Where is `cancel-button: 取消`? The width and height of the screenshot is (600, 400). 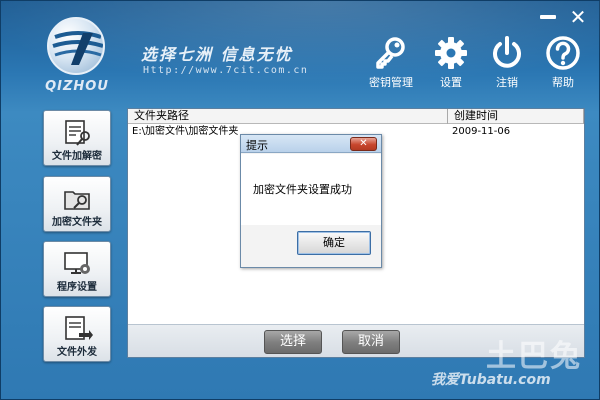 cancel-button: 取消 is located at coordinates (371, 342).